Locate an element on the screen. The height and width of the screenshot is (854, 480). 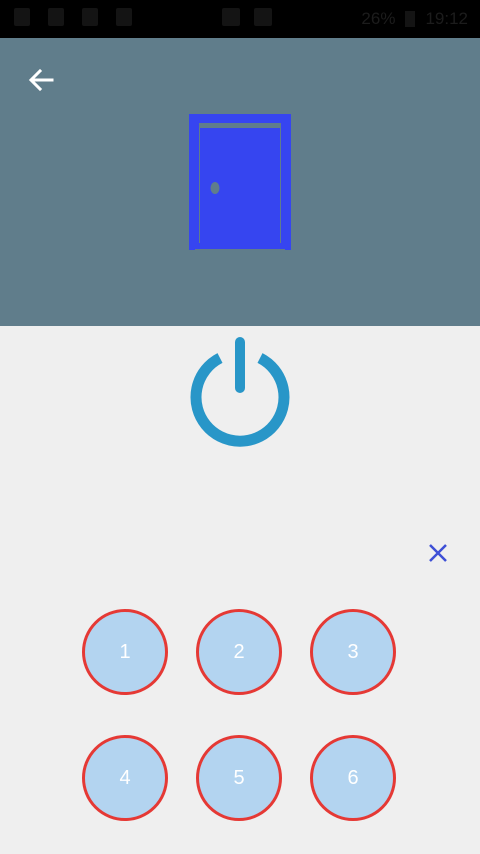
close-icon is located at coordinates (438, 553).